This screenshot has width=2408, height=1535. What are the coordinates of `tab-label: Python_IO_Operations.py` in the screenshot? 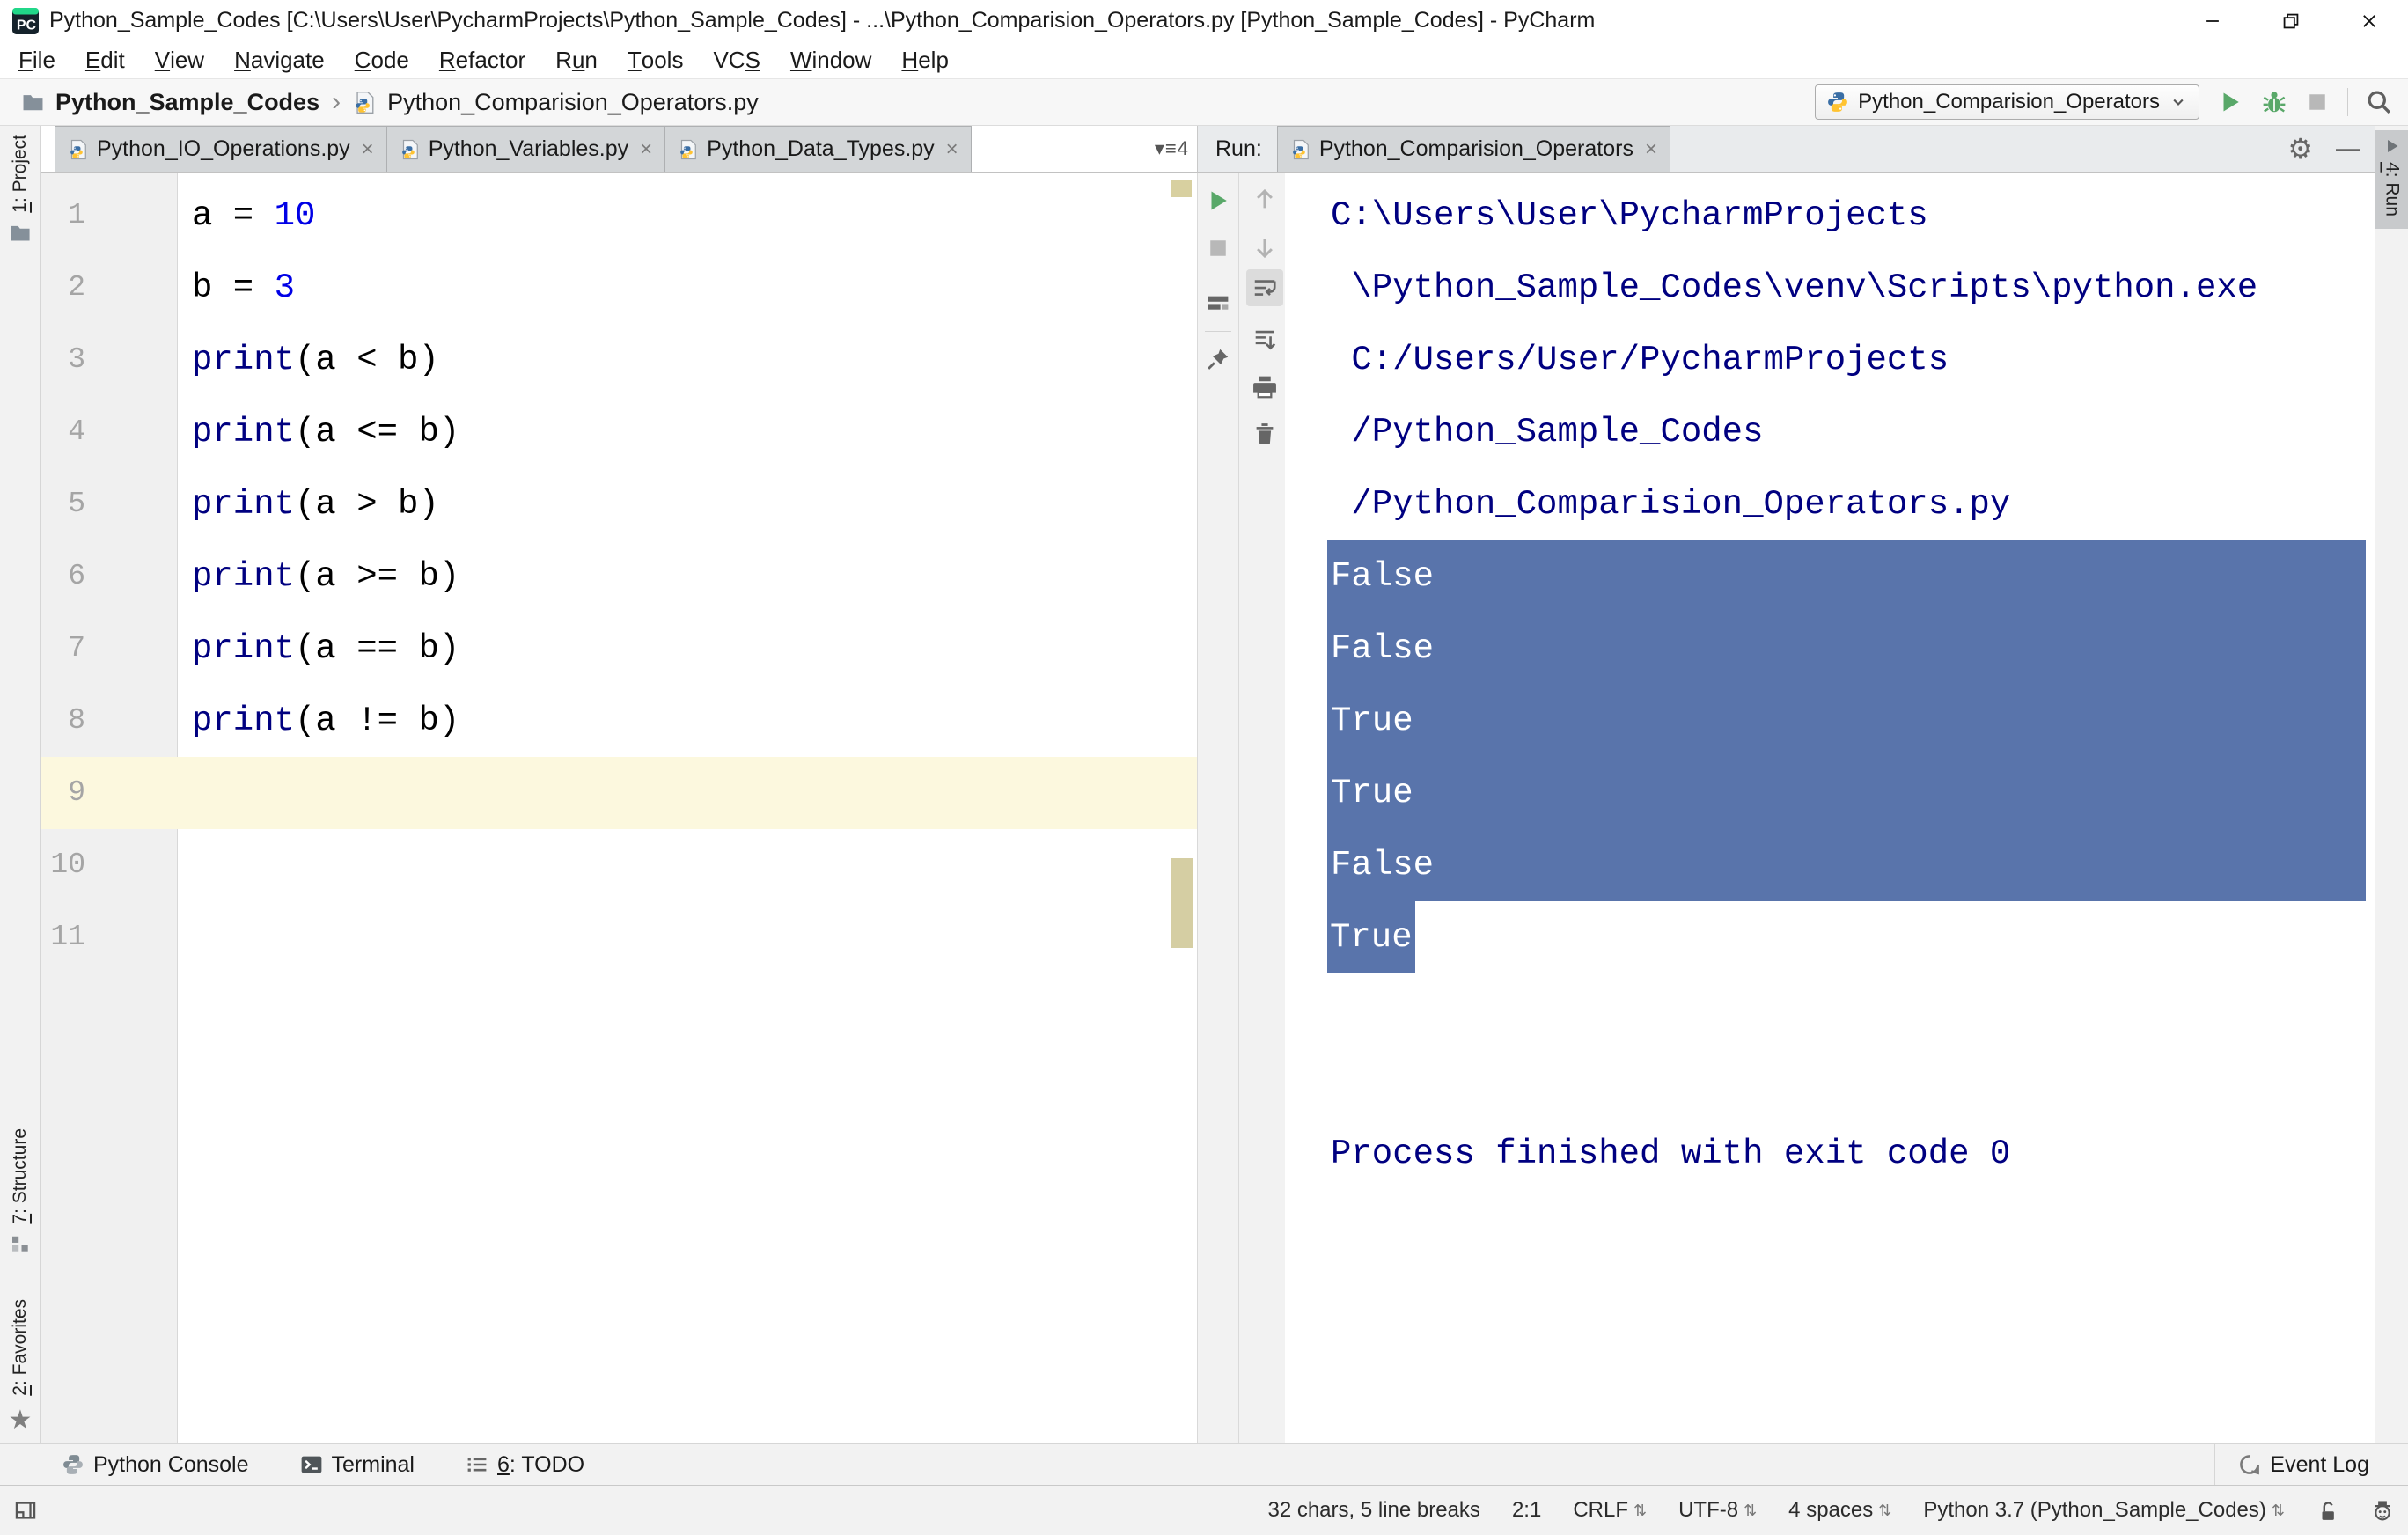 It's located at (223, 148).